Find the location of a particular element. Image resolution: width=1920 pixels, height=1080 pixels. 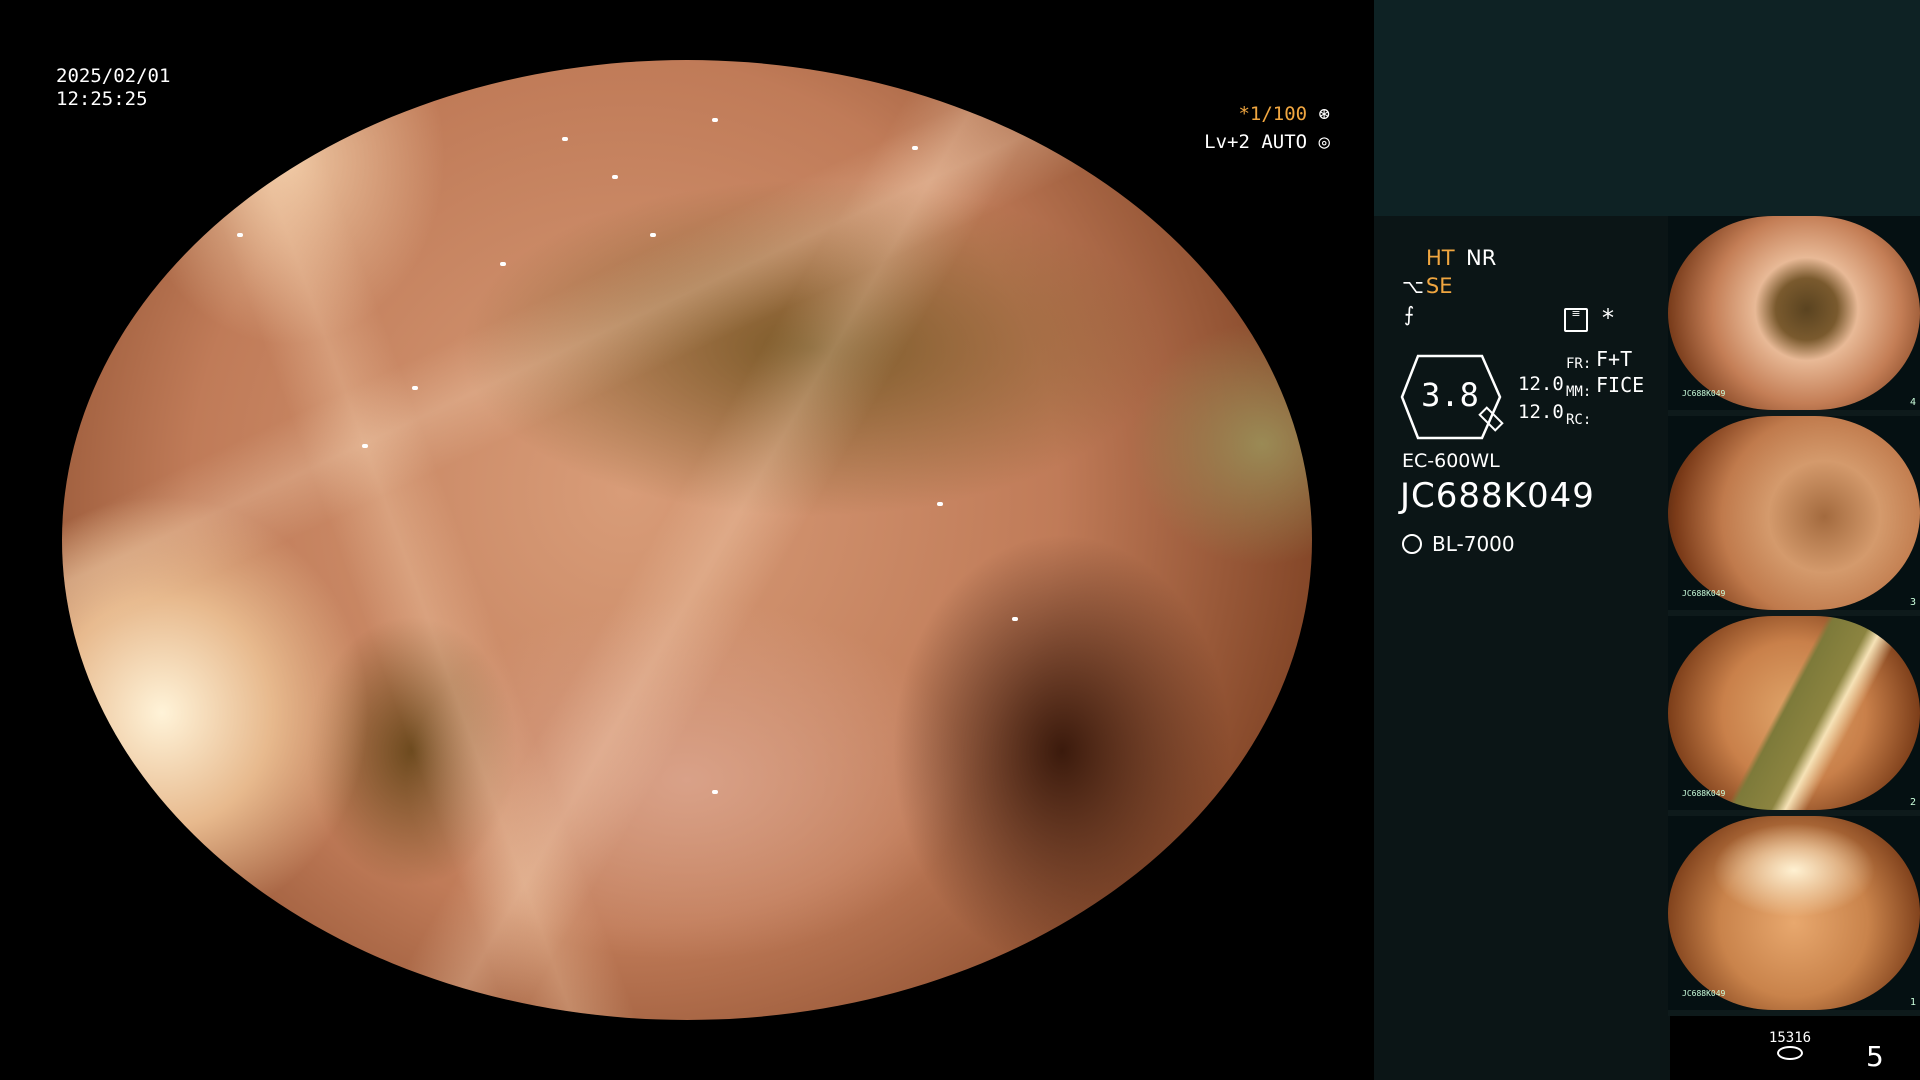

nr-indicator: NR is located at coordinates (1481, 258).